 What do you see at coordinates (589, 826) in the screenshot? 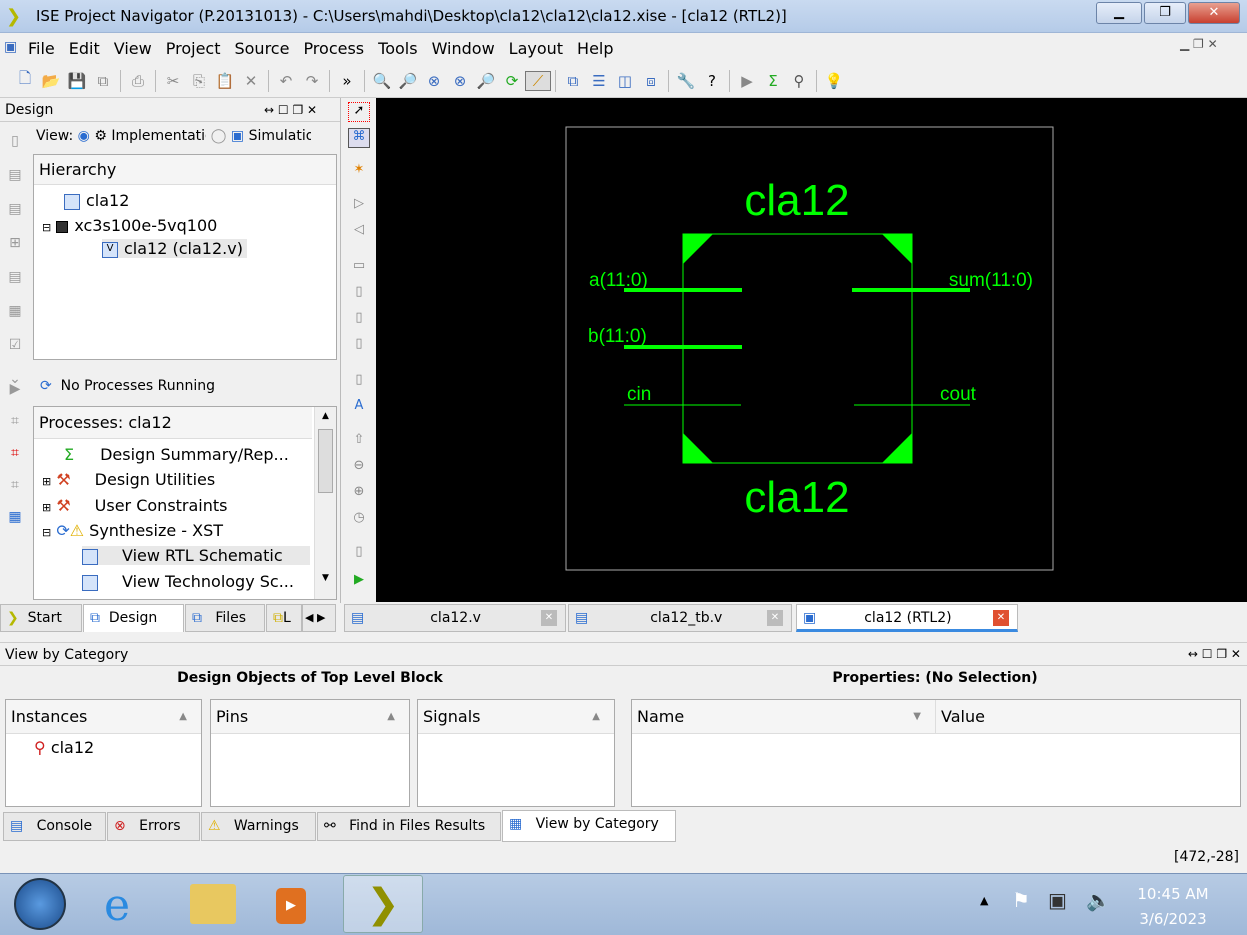
I see `tab-view-by-category: ▦ View by Category` at bounding box center [589, 826].